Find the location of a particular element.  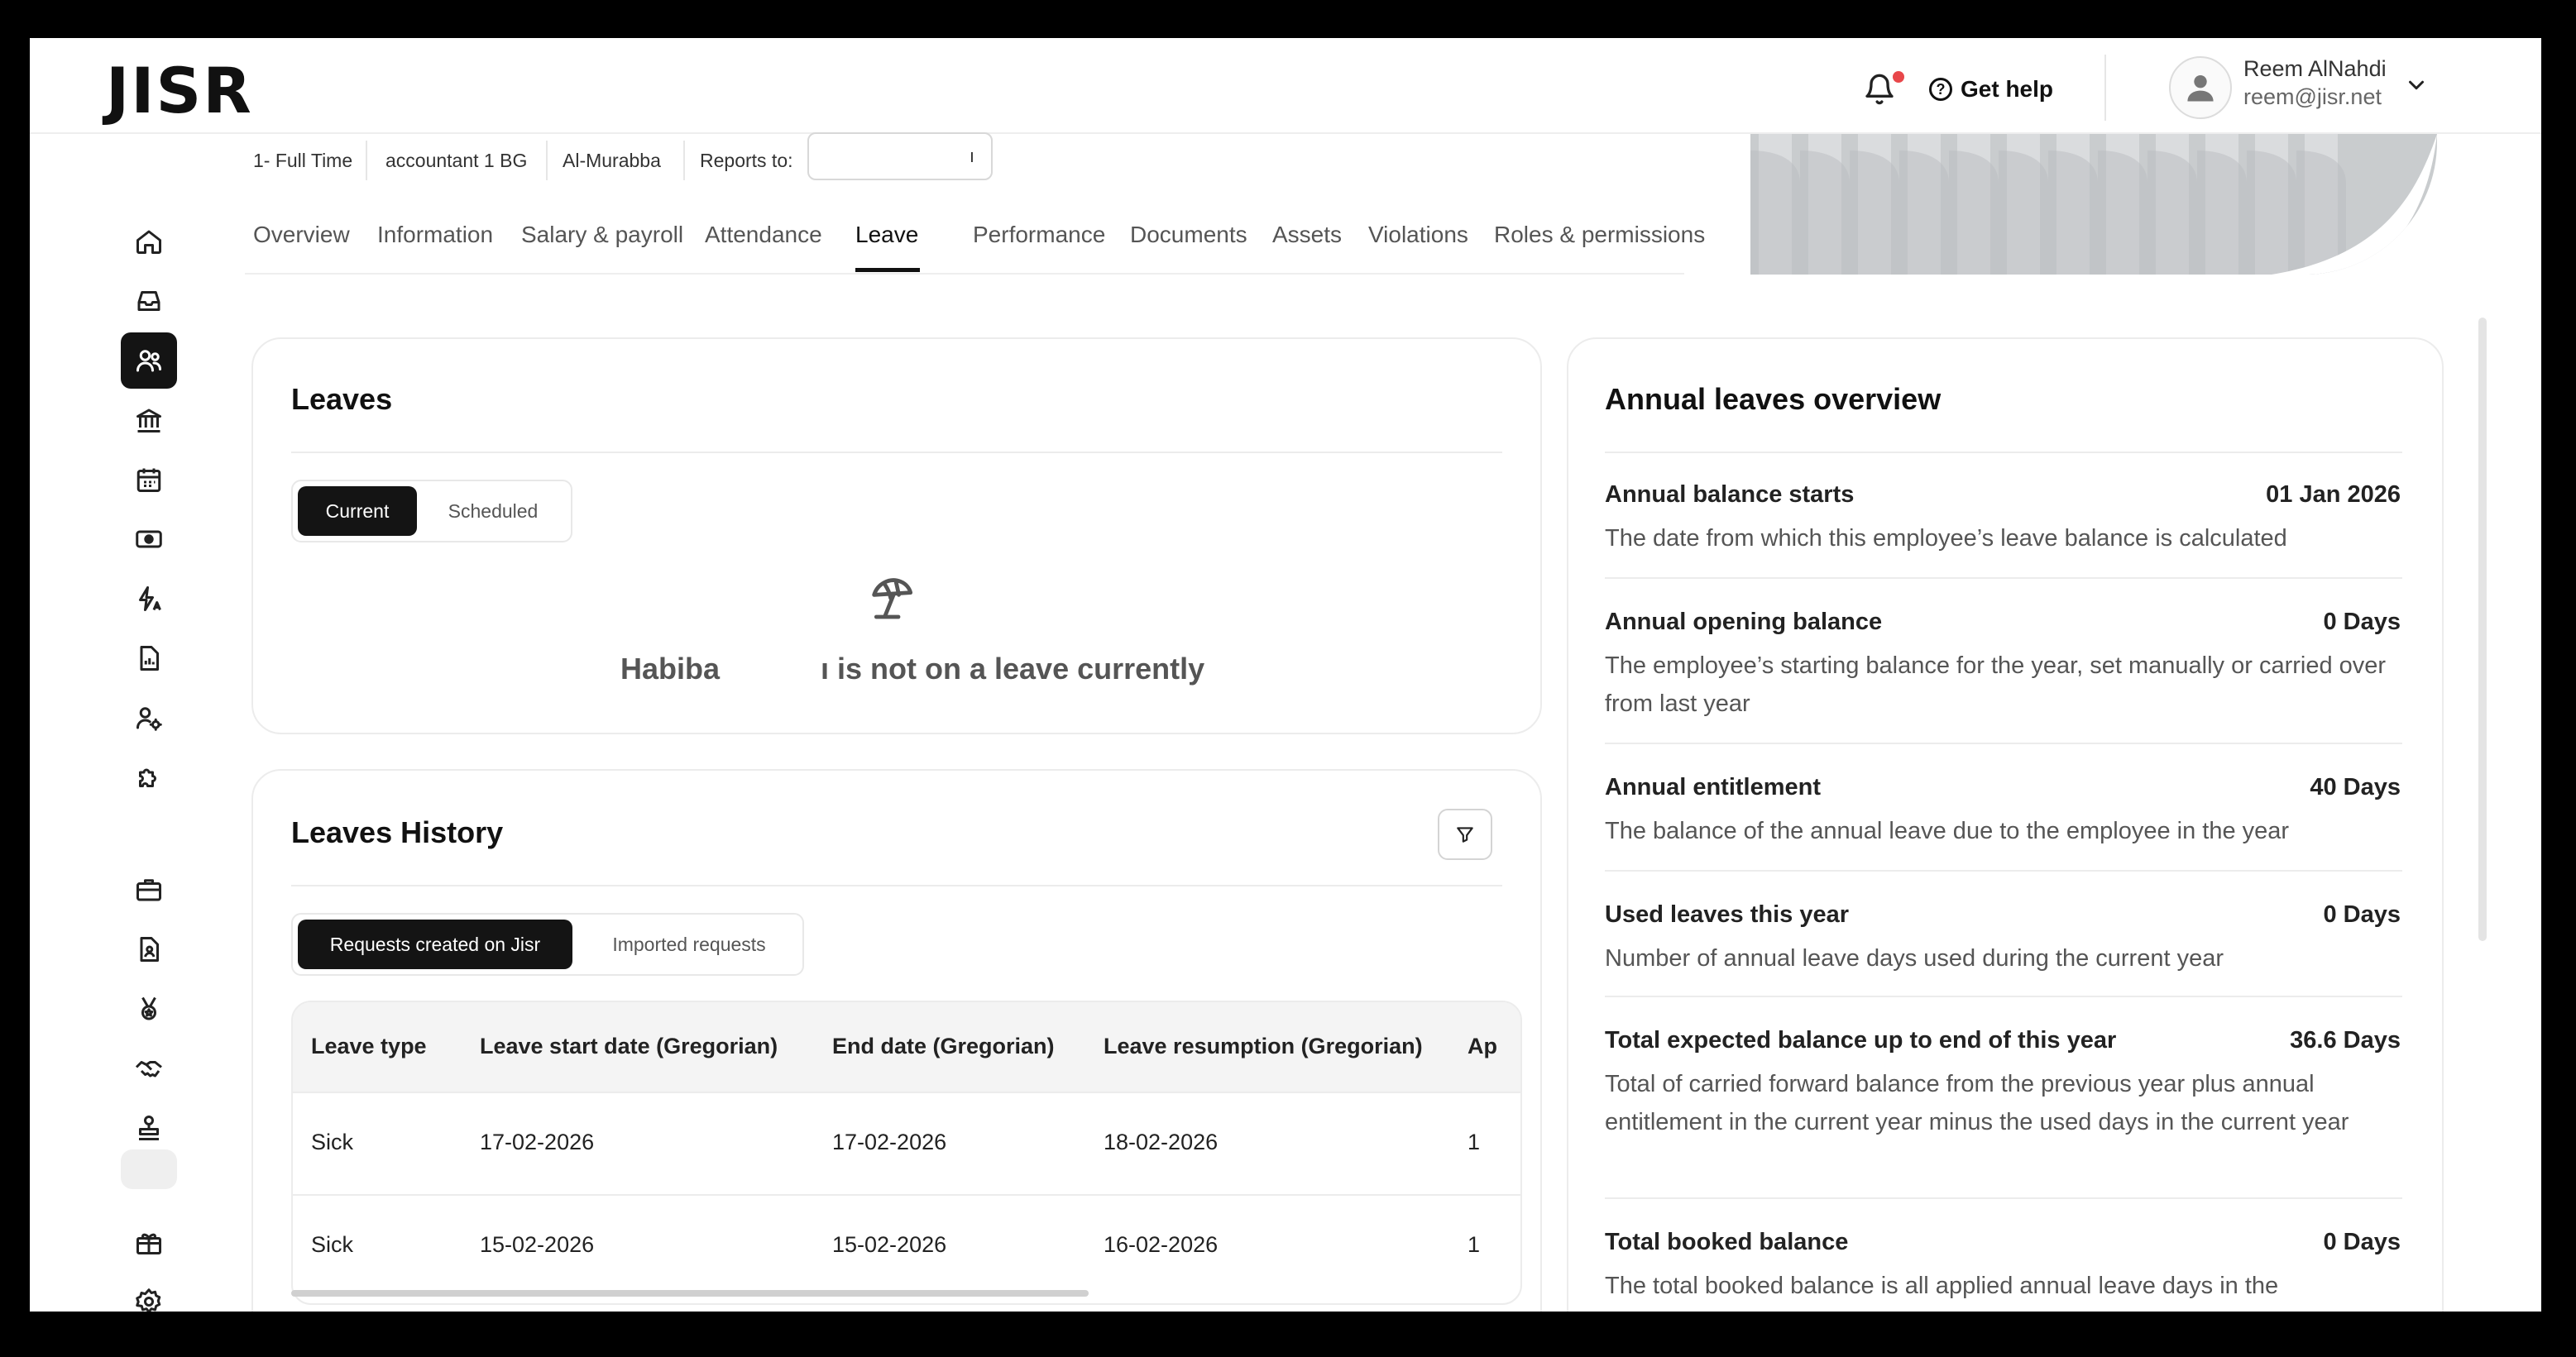

beach-umbrella-icon is located at coordinates (892, 598).